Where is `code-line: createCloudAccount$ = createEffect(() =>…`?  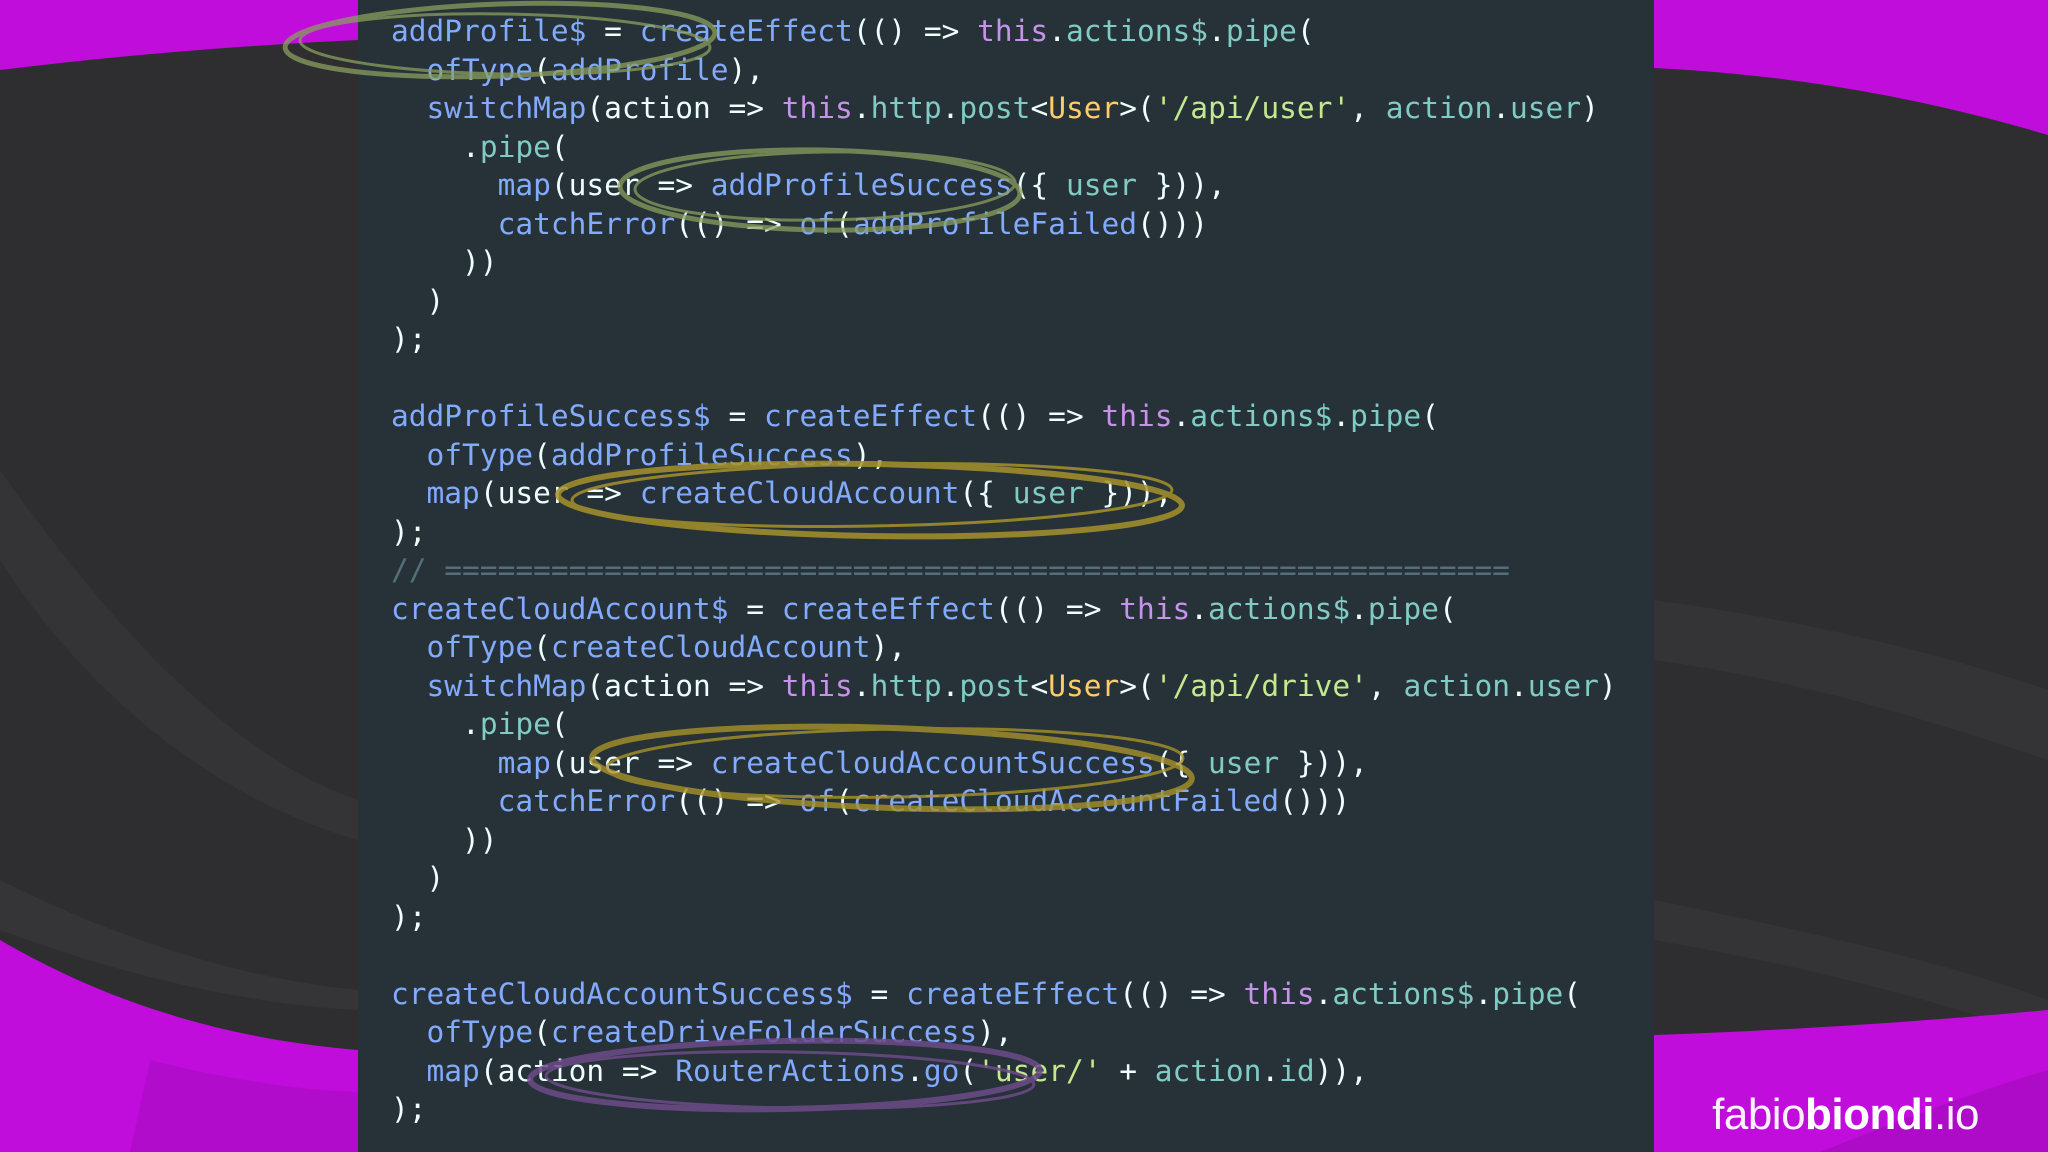
code-line: createCloudAccount$ = createEffect(() =>… is located at coordinates (1004, 609).